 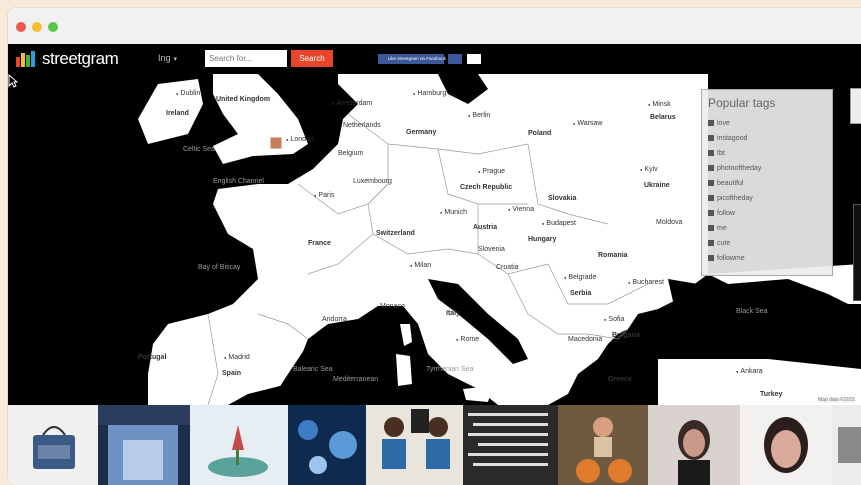 What do you see at coordinates (719, 123) in the screenshot?
I see `tag-item: love` at bounding box center [719, 123].